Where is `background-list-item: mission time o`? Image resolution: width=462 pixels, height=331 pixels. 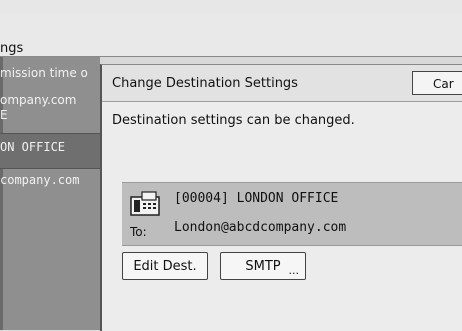 background-list-item: mission time o is located at coordinates (50, 73).